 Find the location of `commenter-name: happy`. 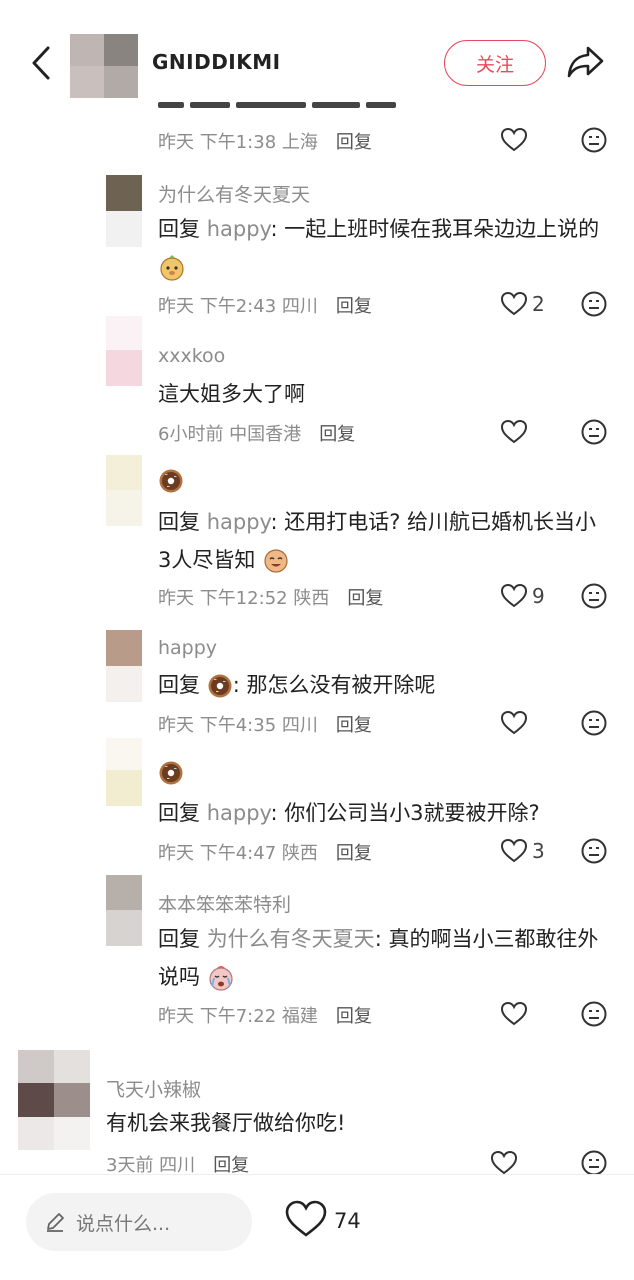

commenter-name: happy is located at coordinates (187, 648).